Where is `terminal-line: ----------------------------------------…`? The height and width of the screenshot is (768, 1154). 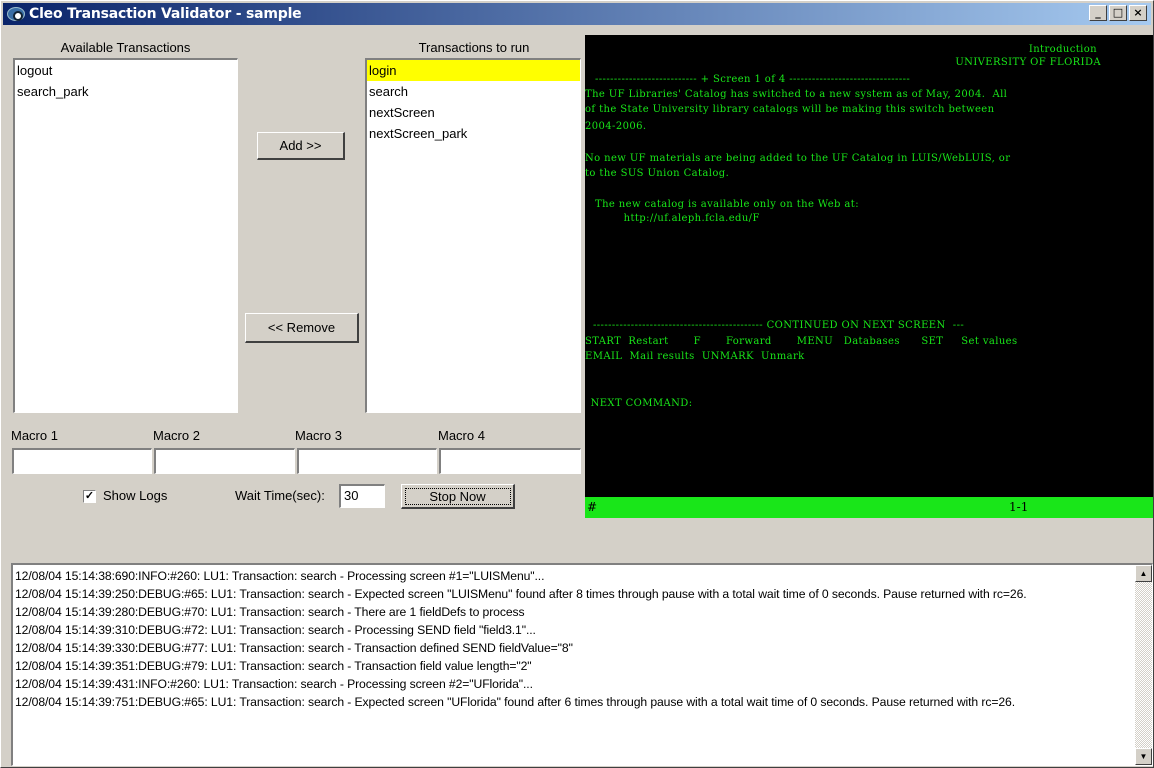 terminal-line: ----------------------------------------… is located at coordinates (779, 325).